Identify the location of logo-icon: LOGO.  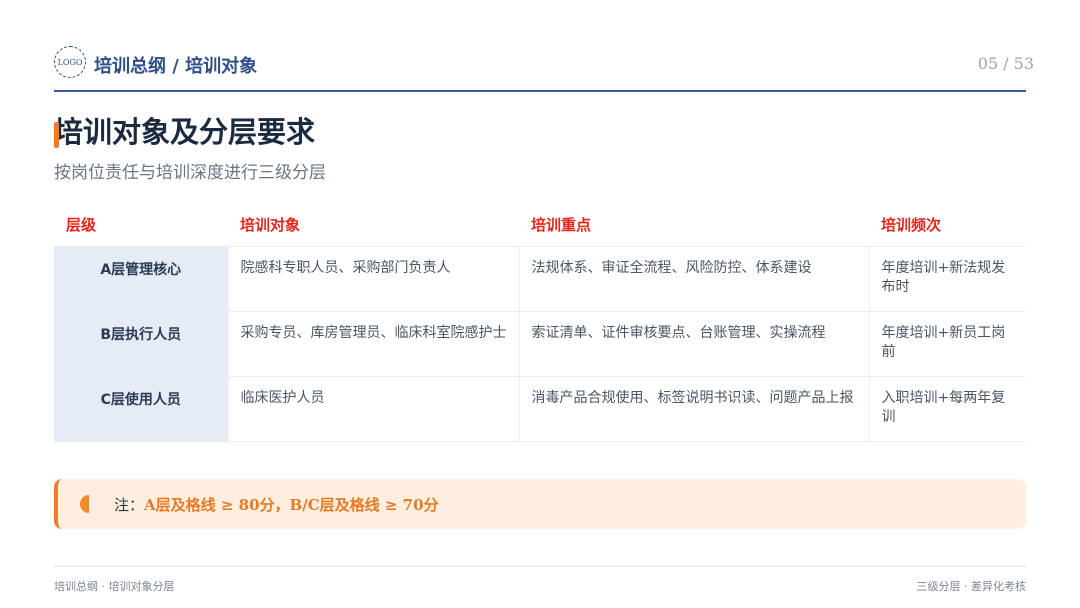
(70, 62).